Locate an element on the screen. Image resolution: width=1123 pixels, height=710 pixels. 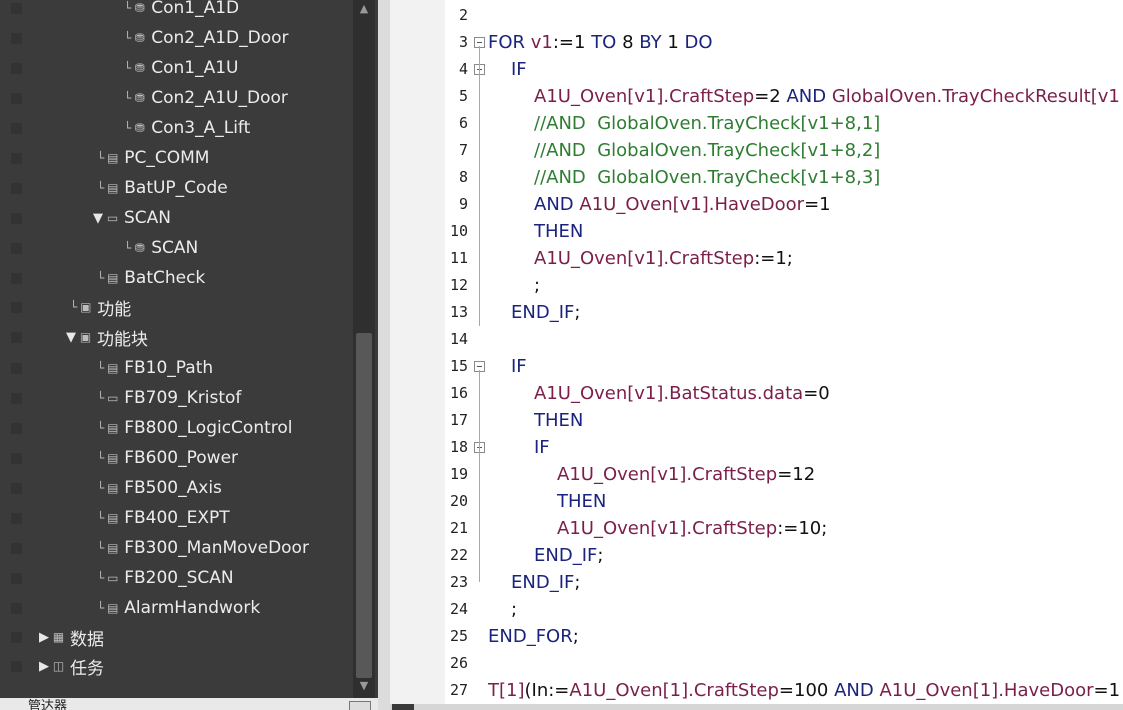
code-keyword: IF is located at coordinates (542, 447).